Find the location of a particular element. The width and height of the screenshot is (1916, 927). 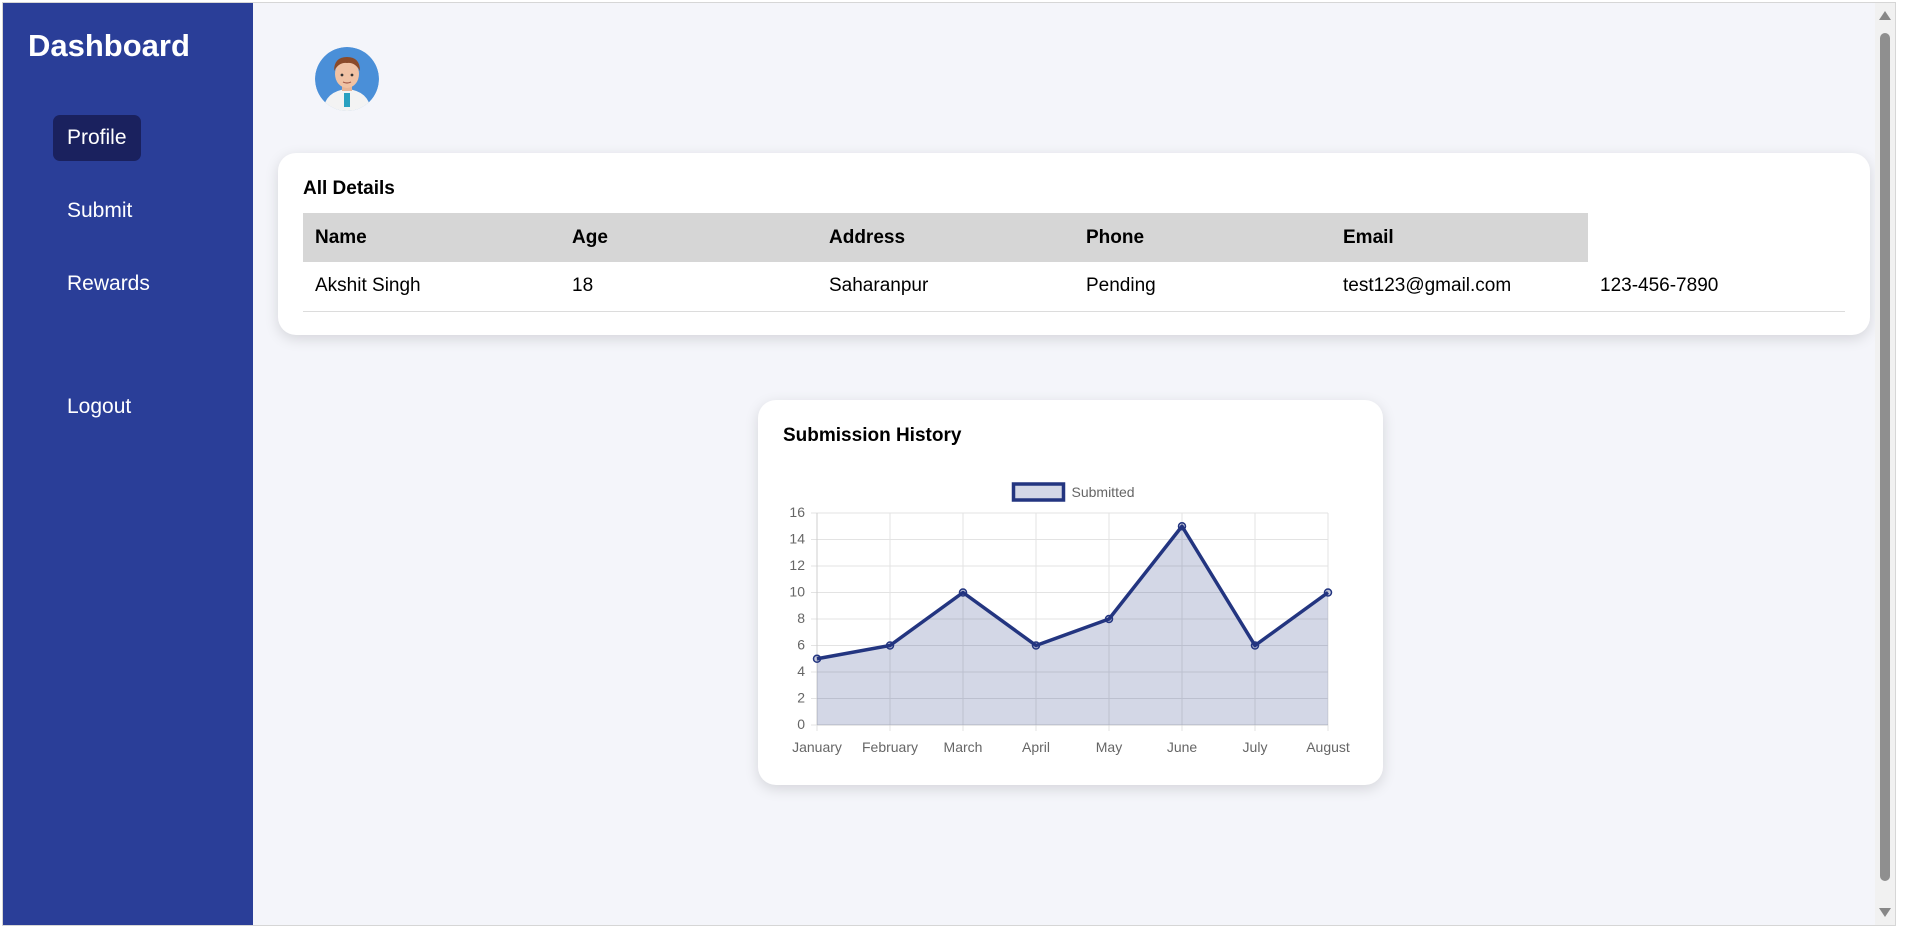

sidebar-item-rewards: Rewards is located at coordinates (108, 284).